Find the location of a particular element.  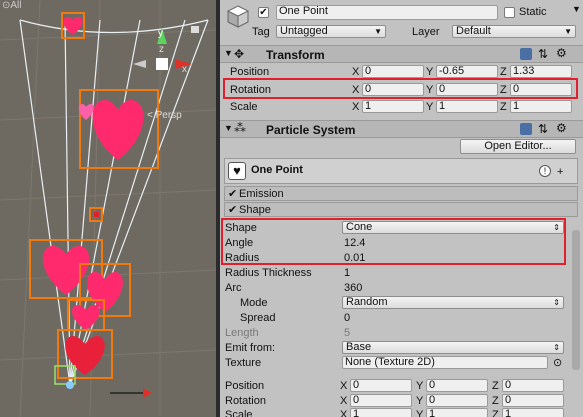

shape-check-icon: ✔ is located at coordinates (232, 209).